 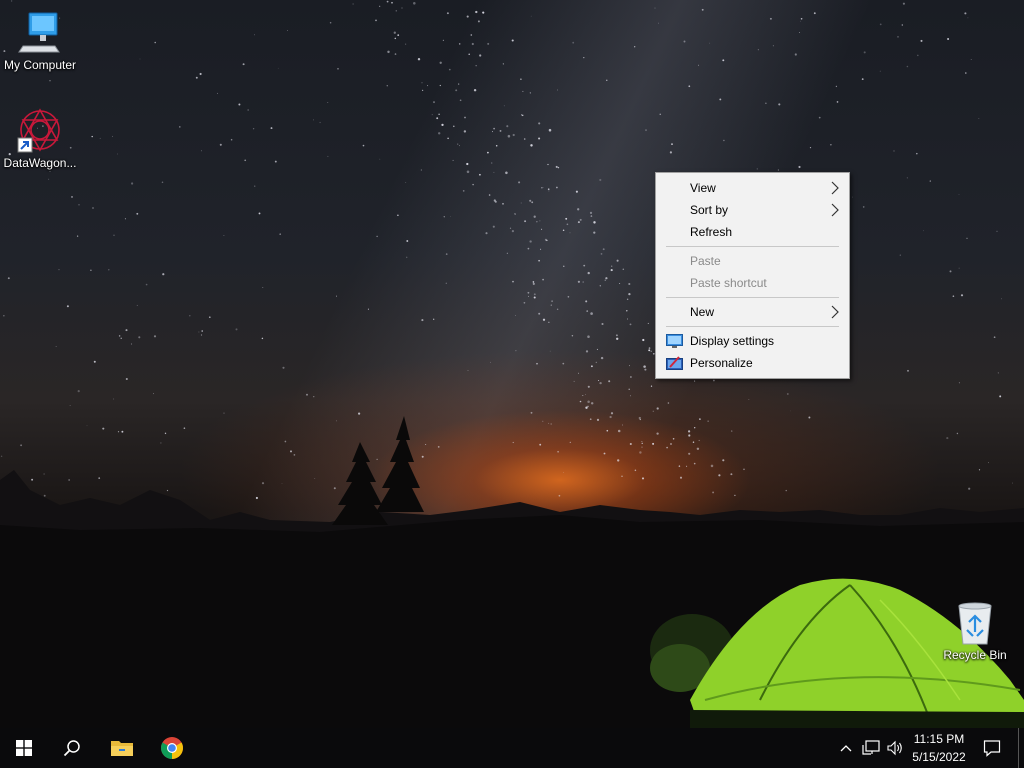 I want to click on search-icon, so click(x=71, y=748).